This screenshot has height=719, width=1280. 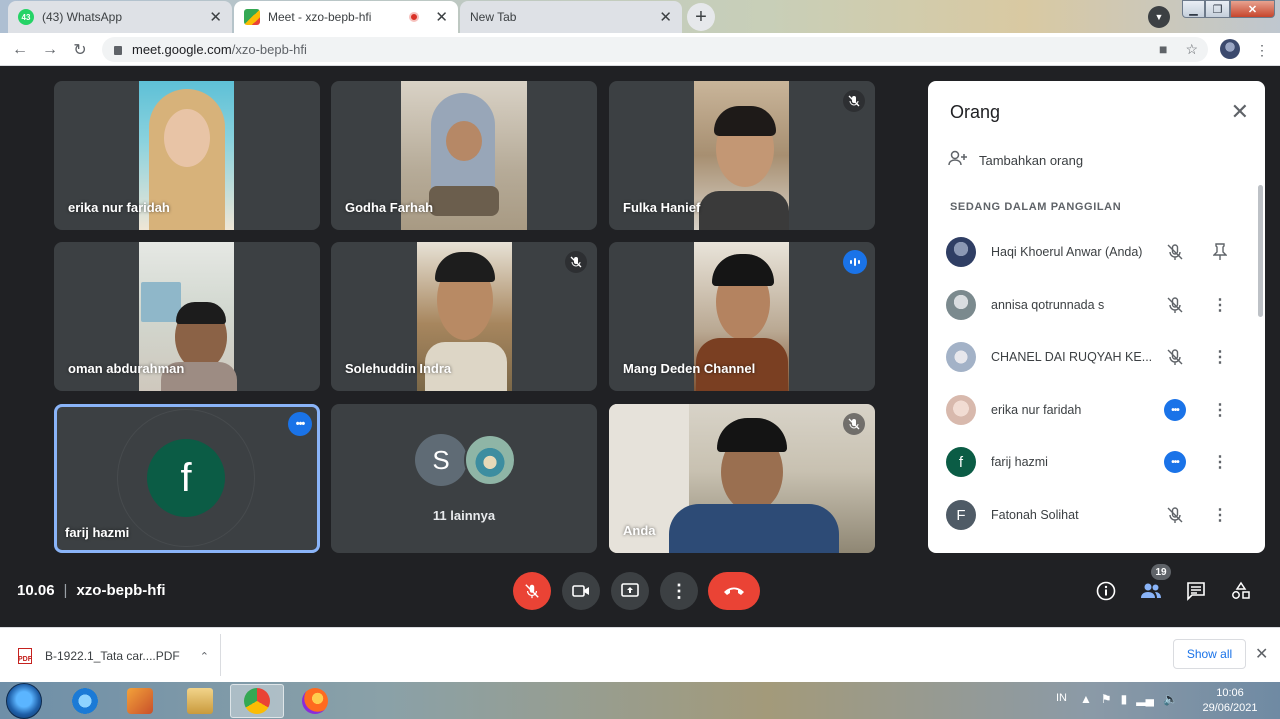 What do you see at coordinates (1196, 591) in the screenshot?
I see `chat-icon` at bounding box center [1196, 591].